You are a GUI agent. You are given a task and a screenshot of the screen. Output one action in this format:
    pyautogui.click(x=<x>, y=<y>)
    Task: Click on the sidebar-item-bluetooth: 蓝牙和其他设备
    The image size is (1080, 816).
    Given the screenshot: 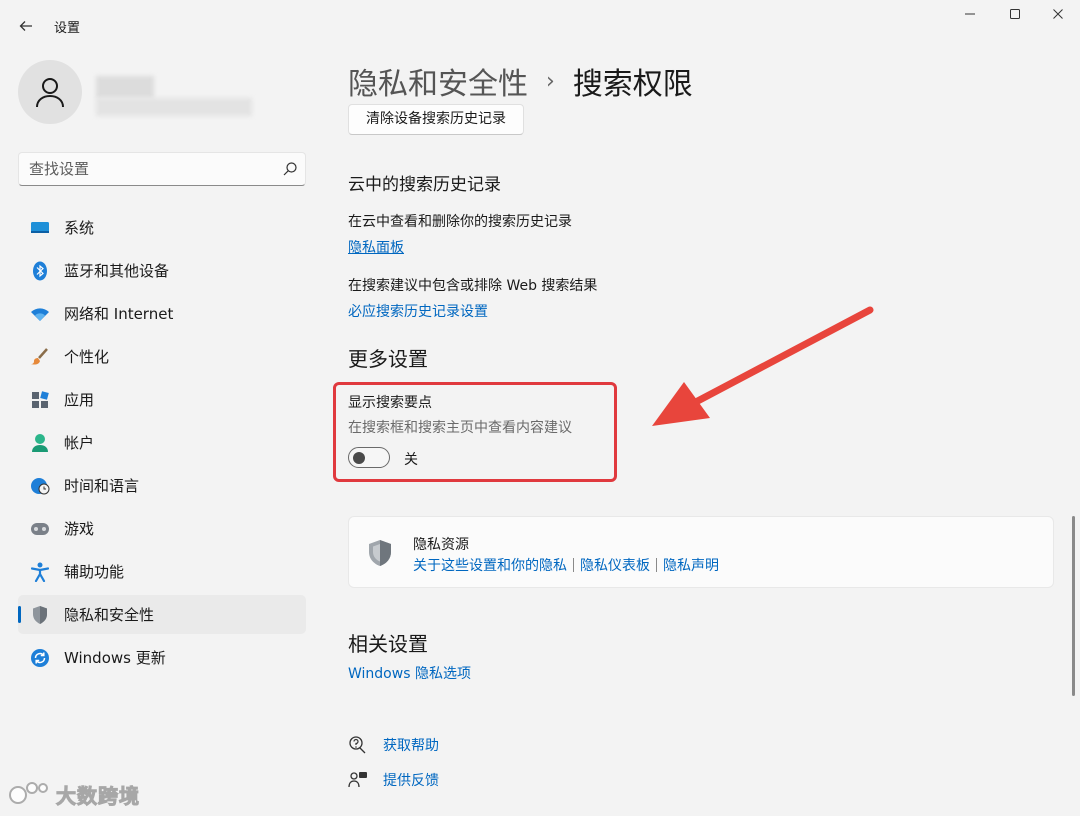 What is the action you would take?
    pyautogui.click(x=162, y=270)
    